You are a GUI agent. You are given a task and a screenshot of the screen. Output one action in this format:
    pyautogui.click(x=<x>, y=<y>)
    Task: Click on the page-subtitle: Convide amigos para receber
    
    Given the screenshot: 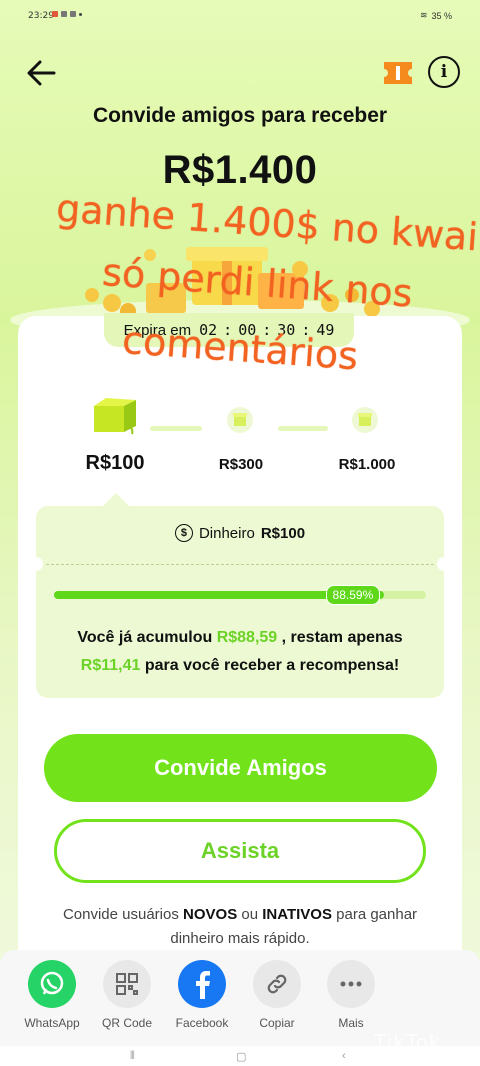 What is the action you would take?
    pyautogui.click(x=240, y=115)
    